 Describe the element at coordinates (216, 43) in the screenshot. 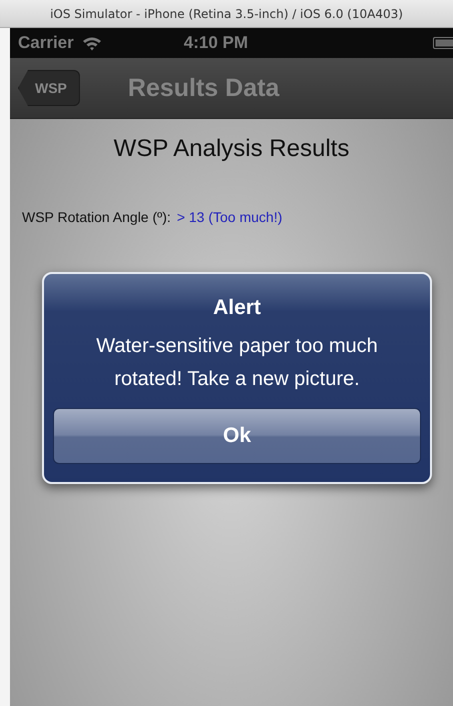

I see `status-time: 4:10 PM` at that location.